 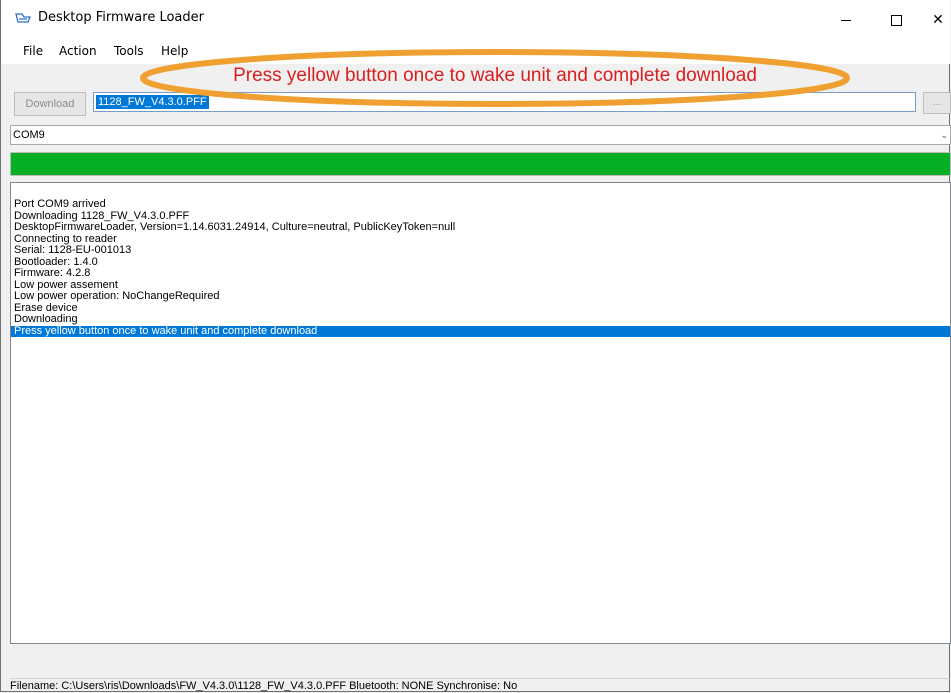 I want to click on port-select-value: COM9, so click(x=29, y=135).